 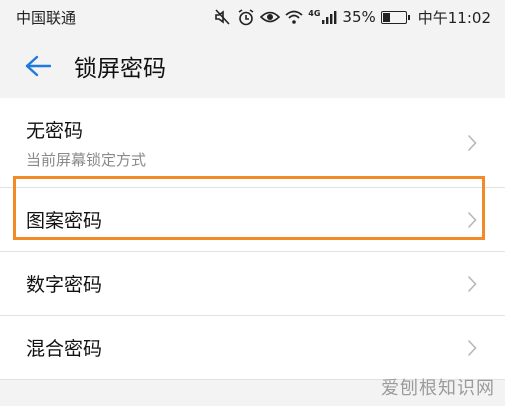 I want to click on carrier-name: 中国联通, so click(x=46, y=17).